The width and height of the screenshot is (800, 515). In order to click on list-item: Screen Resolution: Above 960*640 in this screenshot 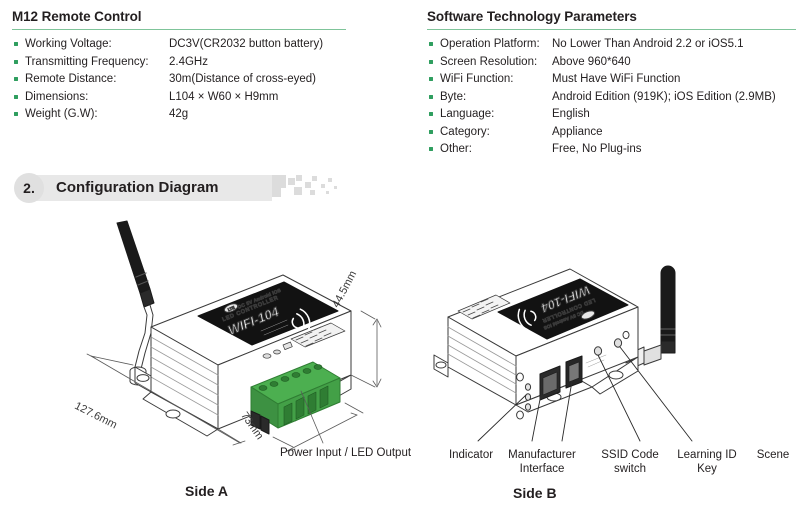, I will do `click(611, 62)`.